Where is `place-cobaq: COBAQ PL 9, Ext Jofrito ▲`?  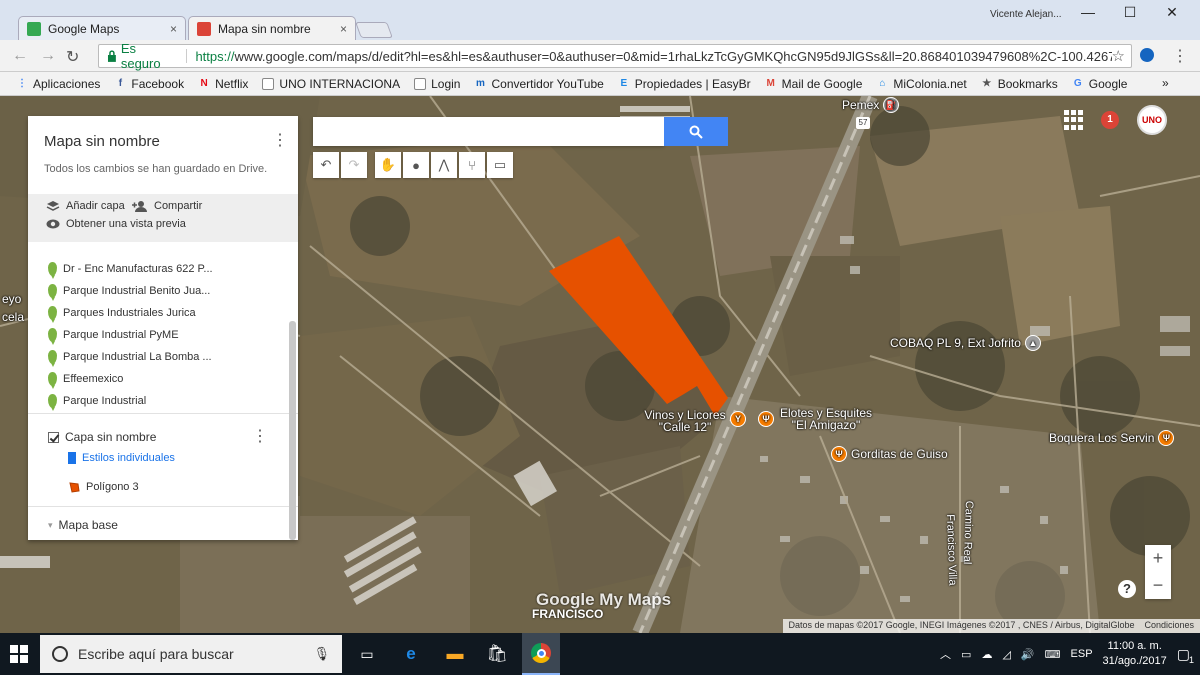
place-cobaq: COBAQ PL 9, Ext Jofrito ▲ is located at coordinates (965, 343).